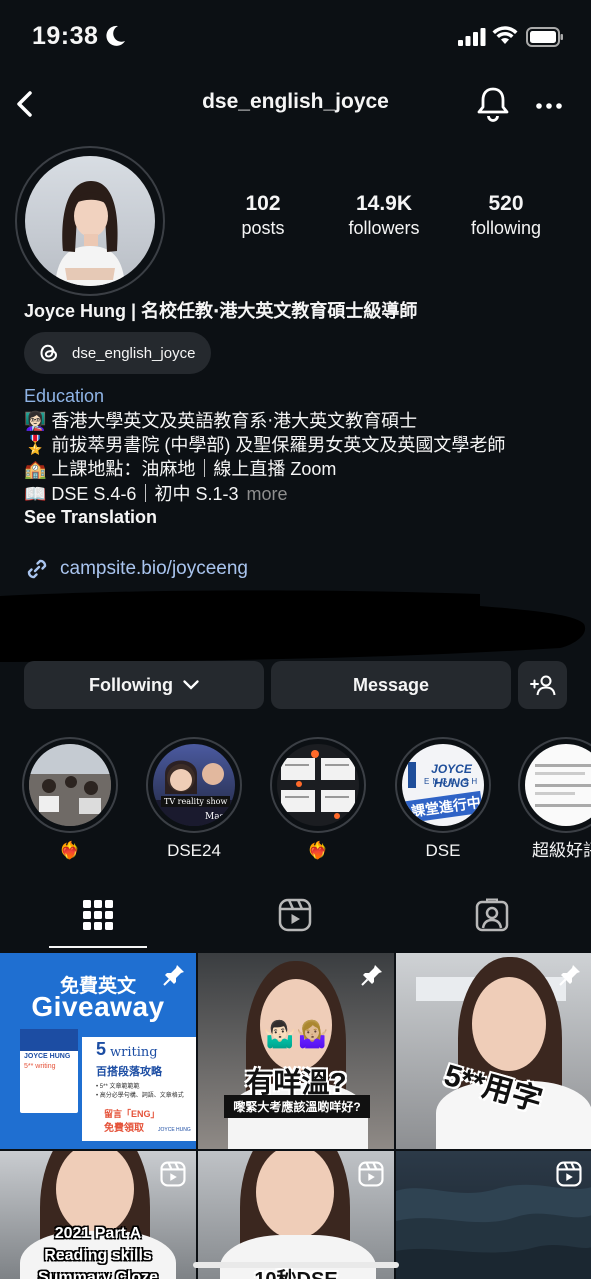 The height and width of the screenshot is (1279, 591). I want to click on following-count: 520 following, so click(506, 216).